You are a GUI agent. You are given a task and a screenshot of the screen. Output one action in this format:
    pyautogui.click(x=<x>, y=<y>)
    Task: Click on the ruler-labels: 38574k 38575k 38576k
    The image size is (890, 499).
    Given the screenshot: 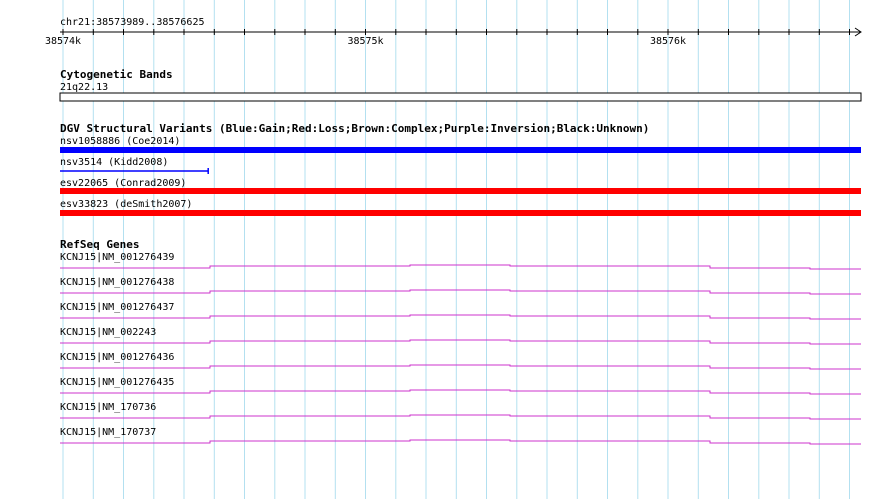 What is the action you would take?
    pyautogui.click(x=365, y=41)
    